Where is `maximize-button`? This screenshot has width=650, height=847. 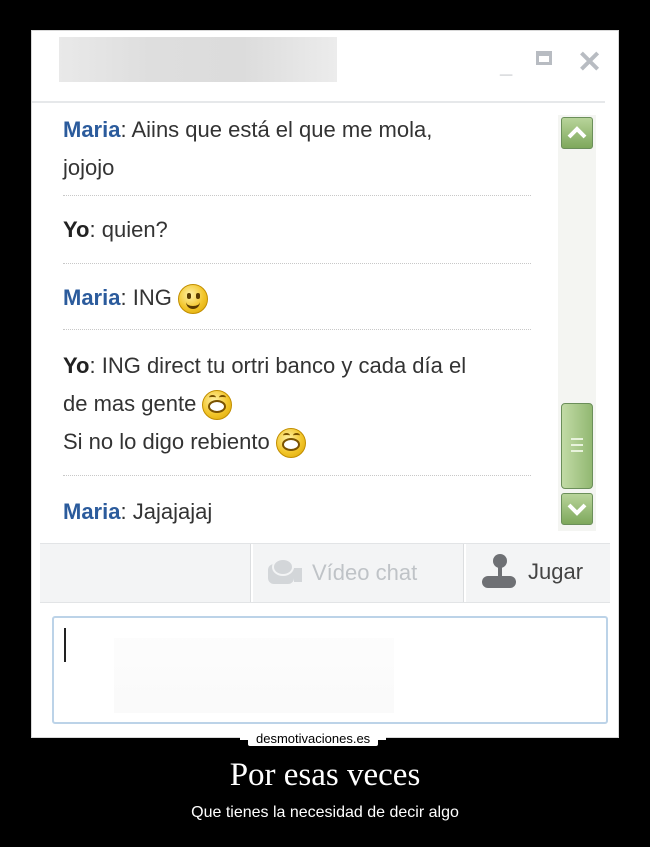 maximize-button is located at coordinates (544, 58).